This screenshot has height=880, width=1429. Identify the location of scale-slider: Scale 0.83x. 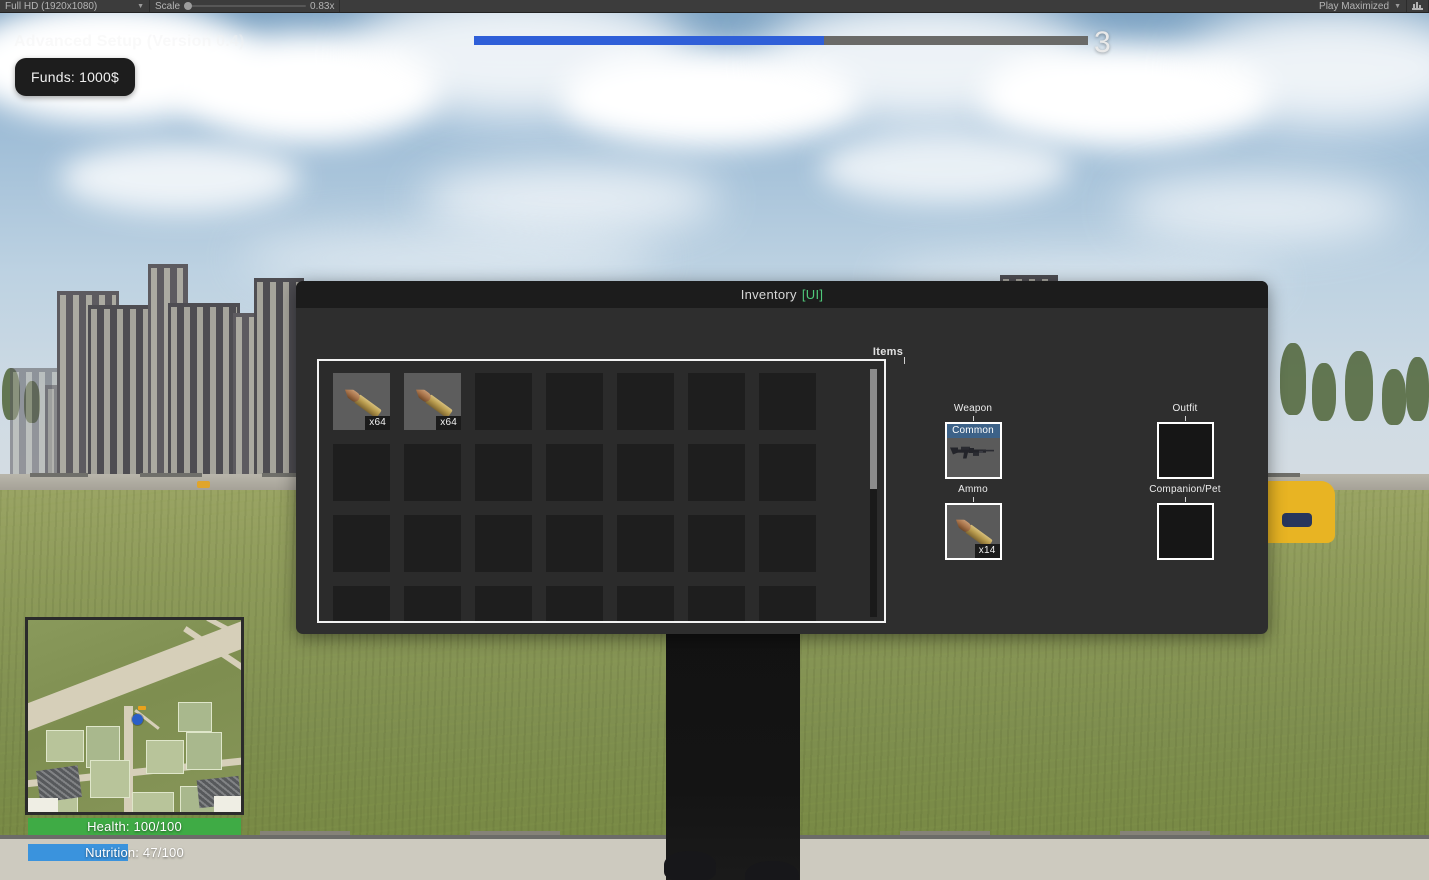
(245, 6).